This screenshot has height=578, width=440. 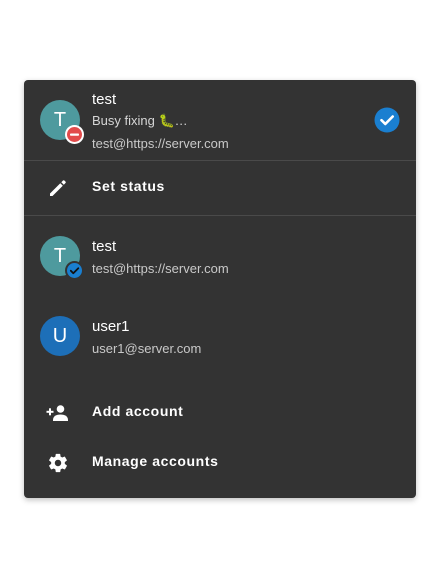 I want to click on account-address: test@https://server.com, so click(x=160, y=268).